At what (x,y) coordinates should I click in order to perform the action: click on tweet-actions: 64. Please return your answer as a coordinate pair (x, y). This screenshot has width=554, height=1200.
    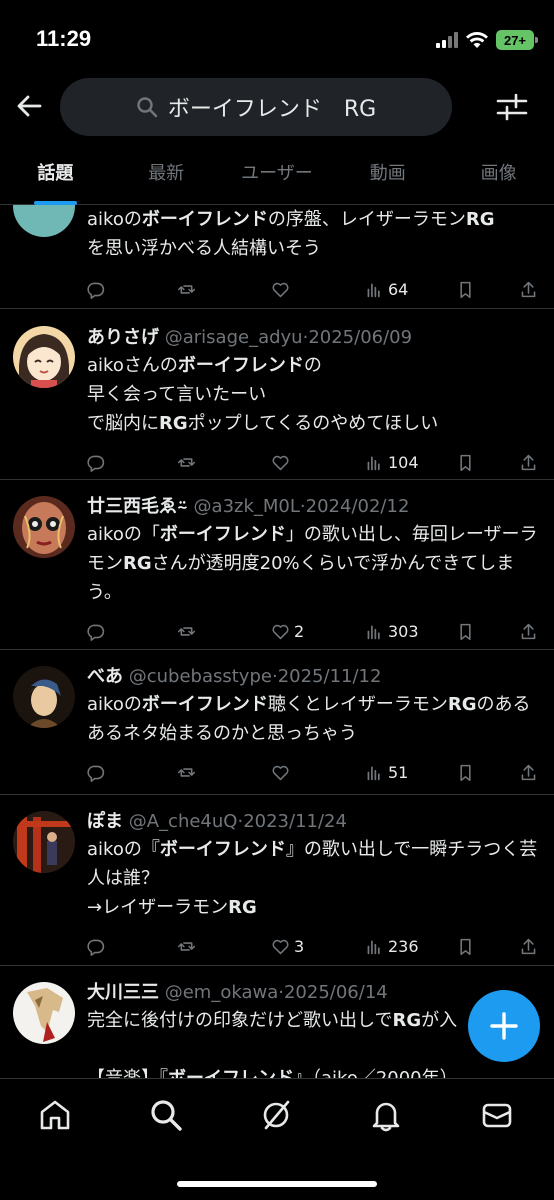
    Looking at the image, I should click on (320, 289).